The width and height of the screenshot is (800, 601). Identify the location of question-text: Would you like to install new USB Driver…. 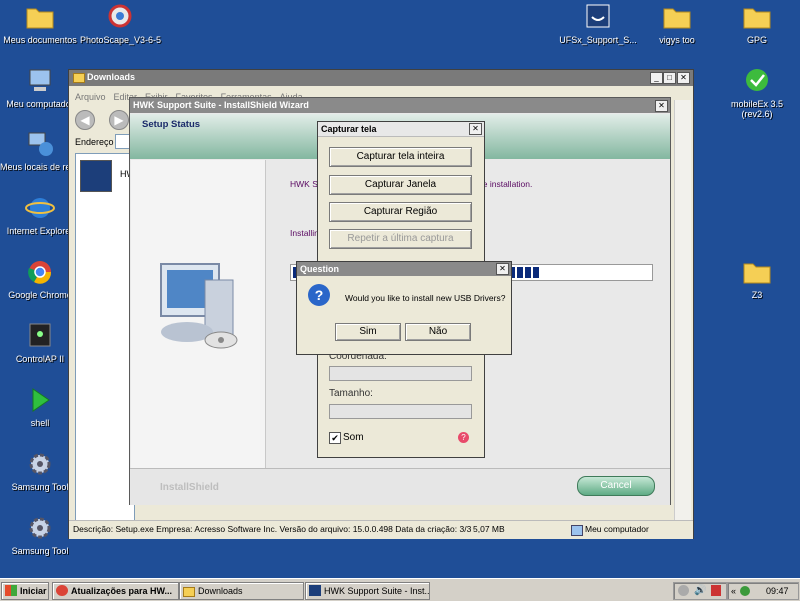
(425, 298).